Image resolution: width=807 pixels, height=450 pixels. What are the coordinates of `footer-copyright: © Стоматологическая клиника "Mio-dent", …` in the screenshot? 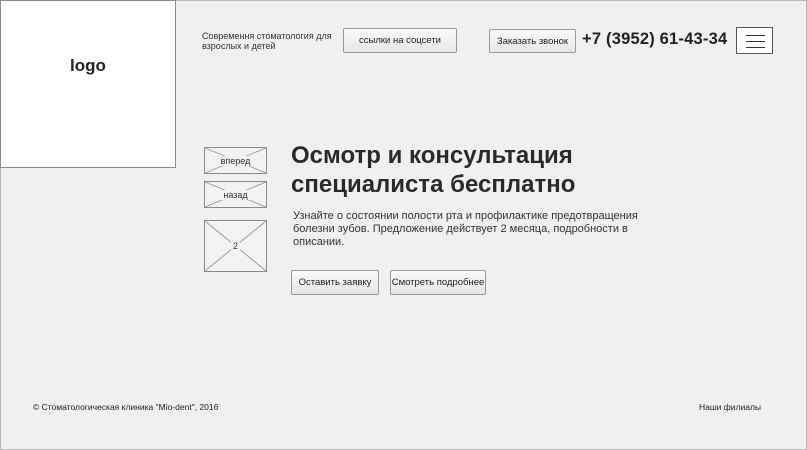 It's located at (126, 407).